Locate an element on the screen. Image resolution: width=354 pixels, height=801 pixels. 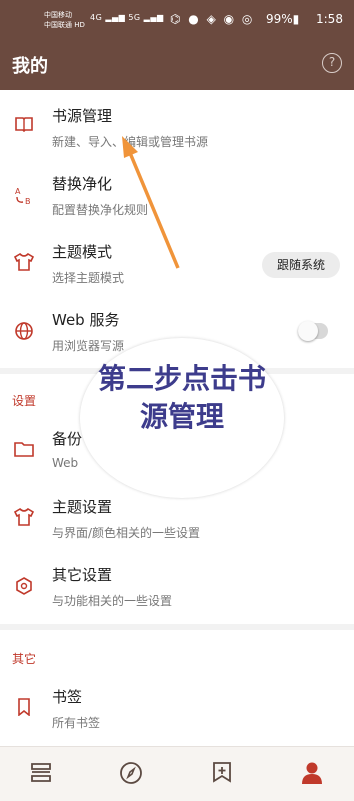
bottom-nav is located at coordinates (177, 773).